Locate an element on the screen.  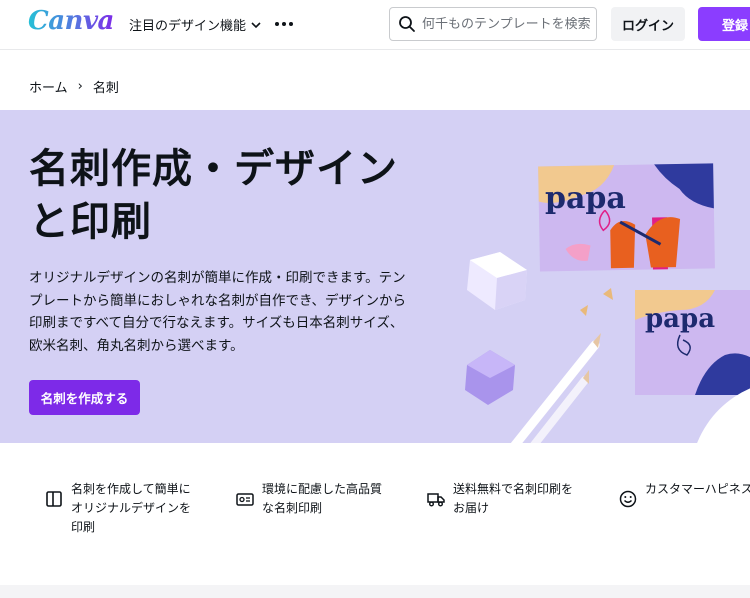
feature-text: 環境に配慮した高品質な名刺印刷 is located at coordinates (322, 498).